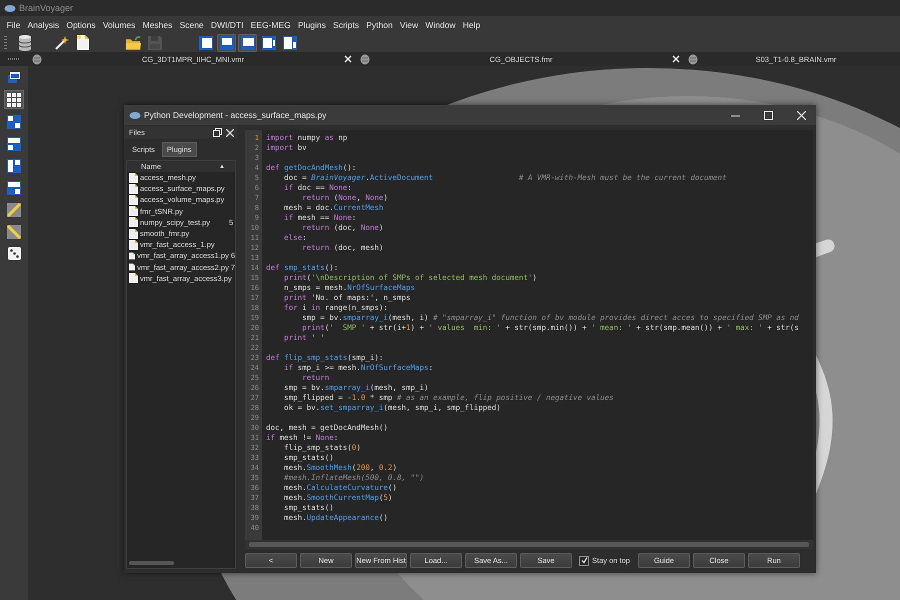 Image resolution: width=900 pixels, height=600 pixels. I want to click on app-title: BrainVoyager, so click(46, 8).